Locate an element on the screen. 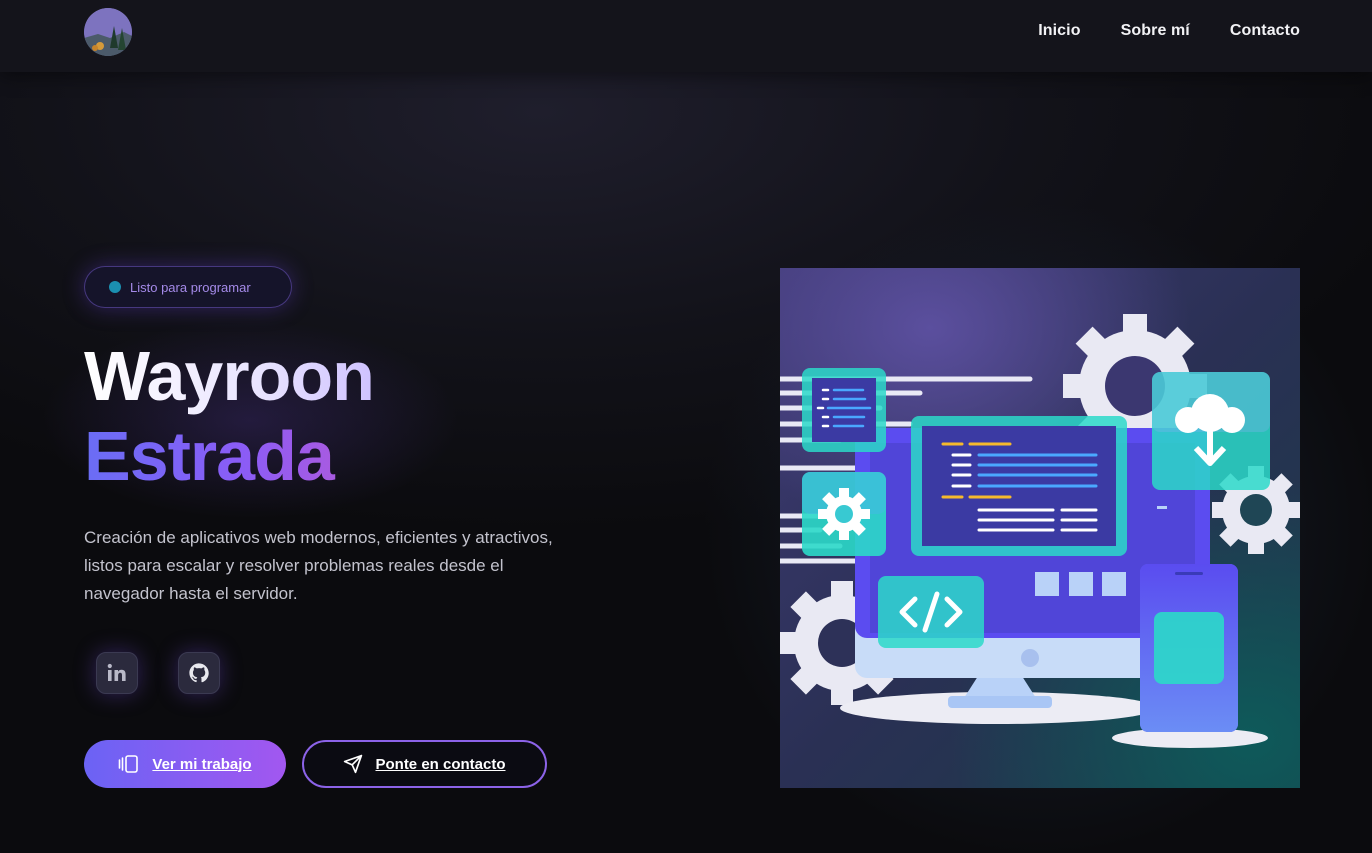  avatar-image is located at coordinates (108, 32).